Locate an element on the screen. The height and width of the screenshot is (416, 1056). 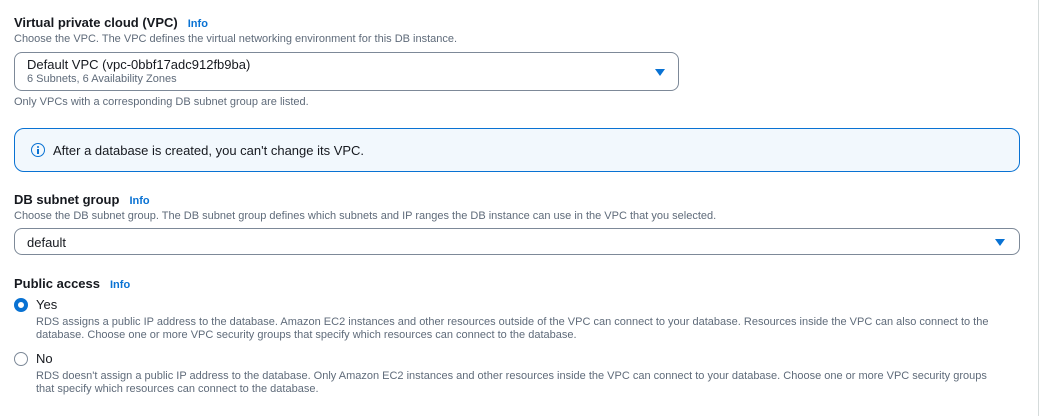
info-circle-icon is located at coordinates (38, 150).